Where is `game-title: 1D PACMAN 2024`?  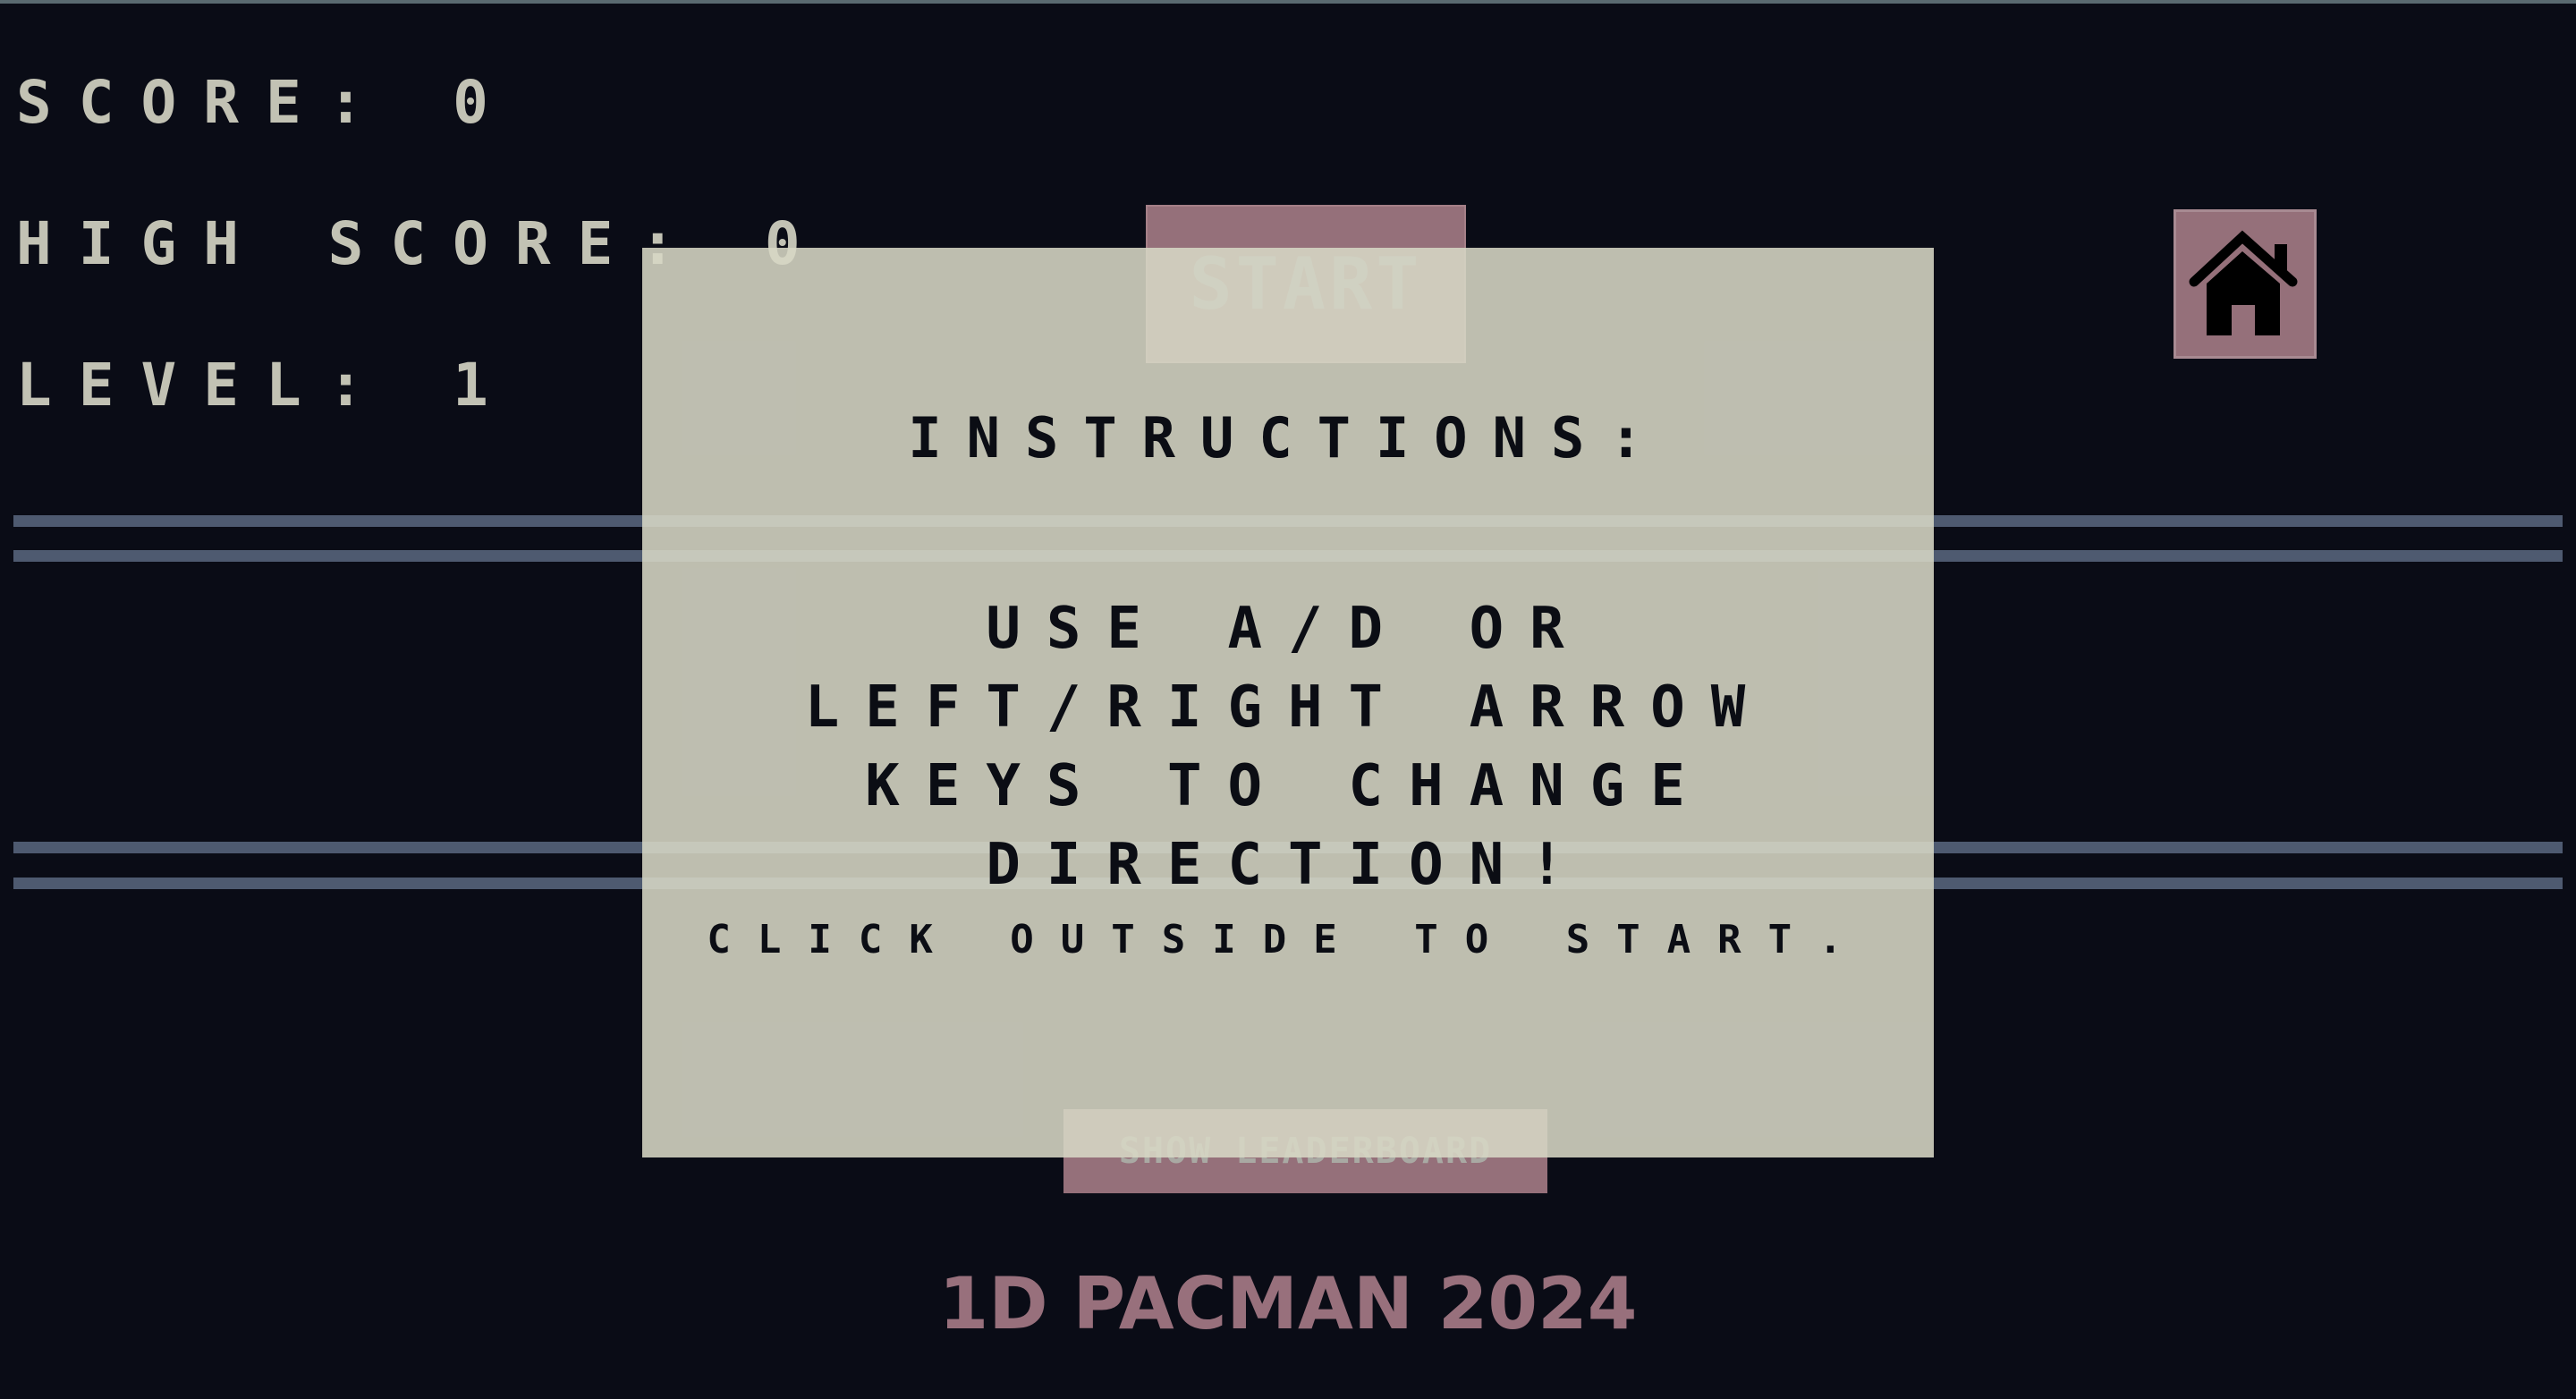
game-title: 1D PACMAN 2024 is located at coordinates (1288, 1303).